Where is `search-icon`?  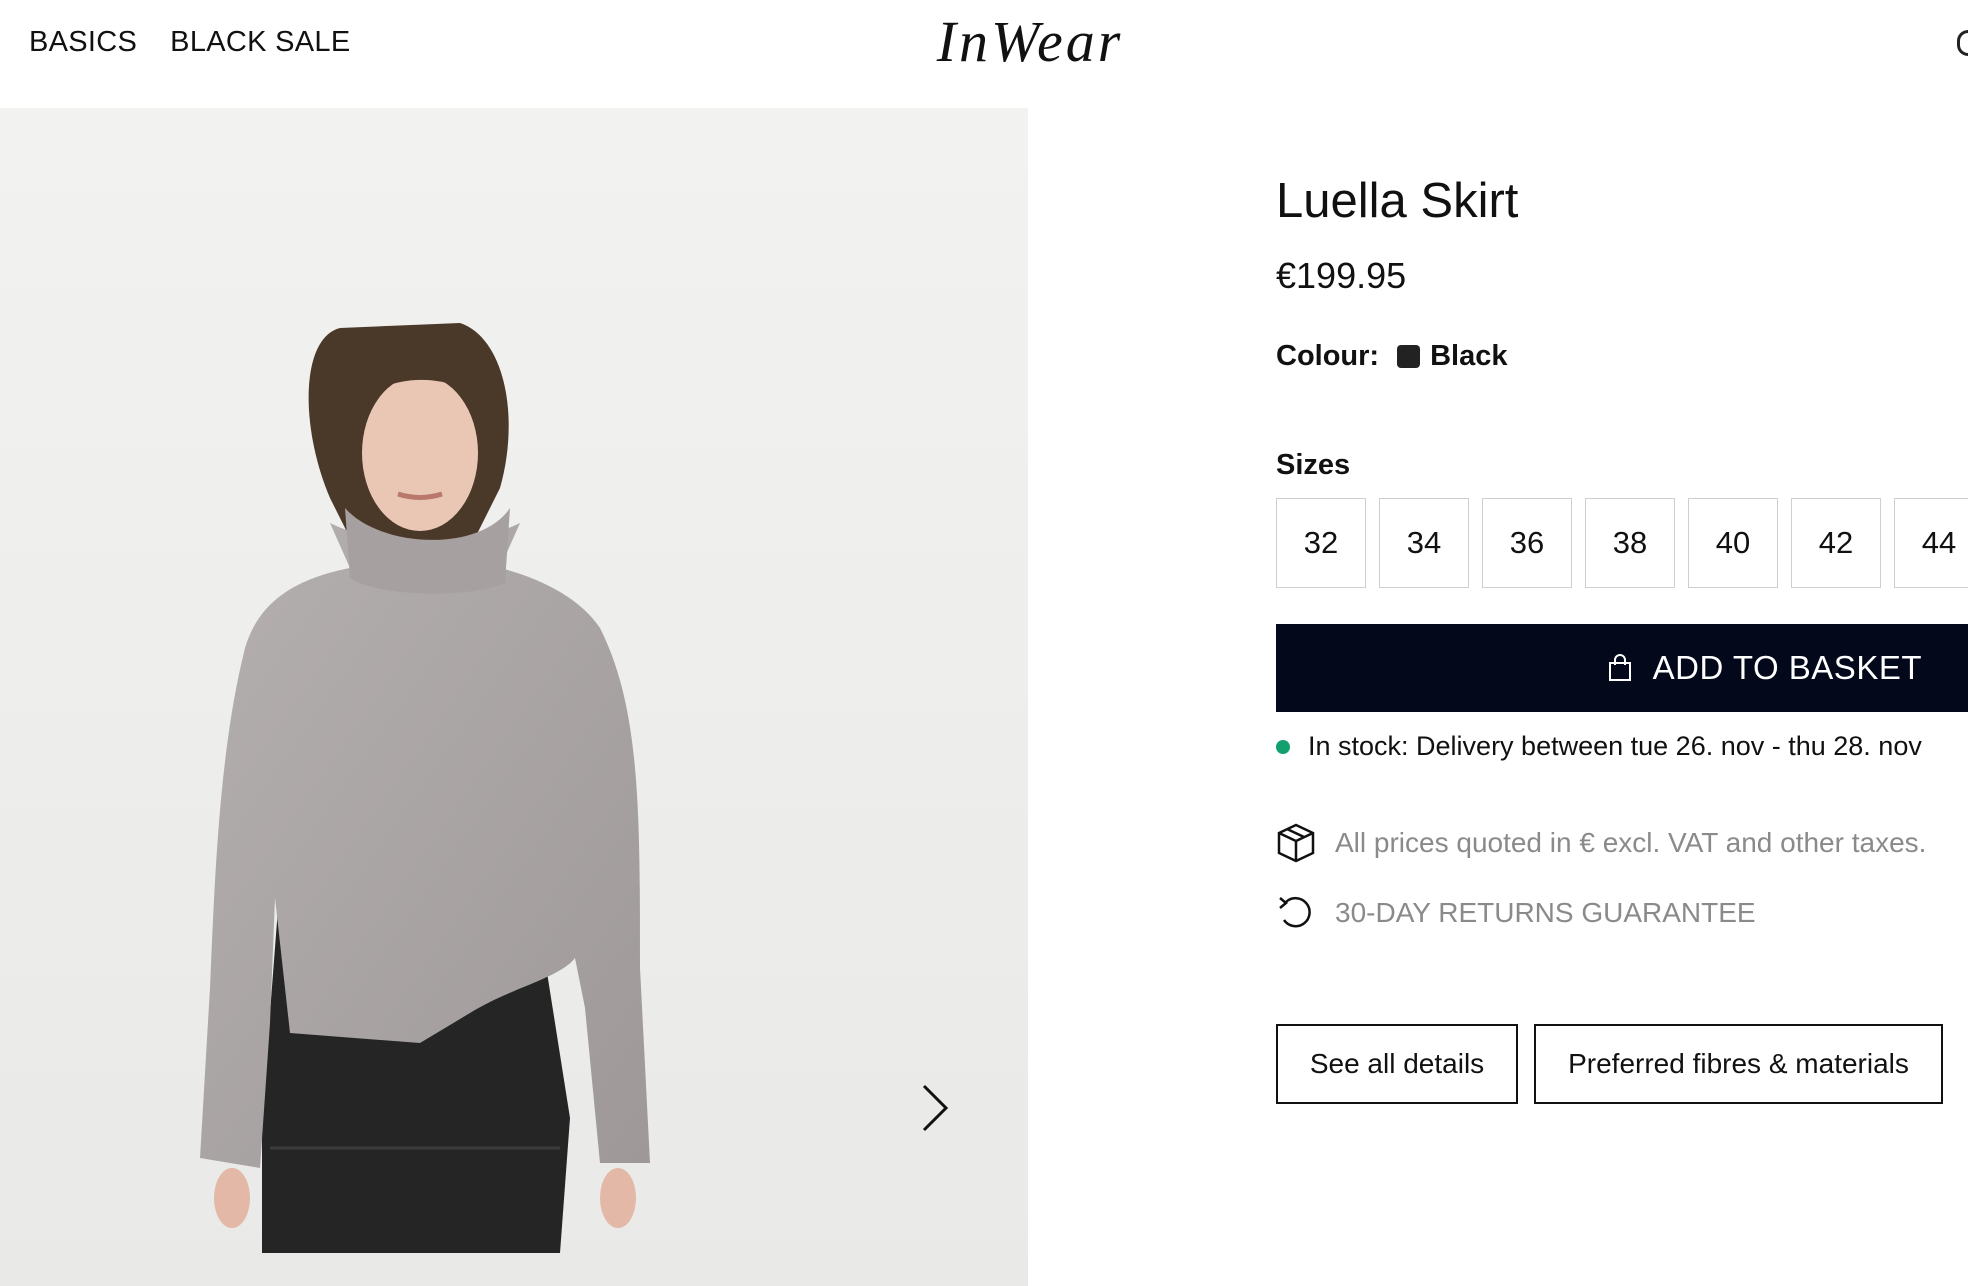 search-icon is located at coordinates (1962, 43).